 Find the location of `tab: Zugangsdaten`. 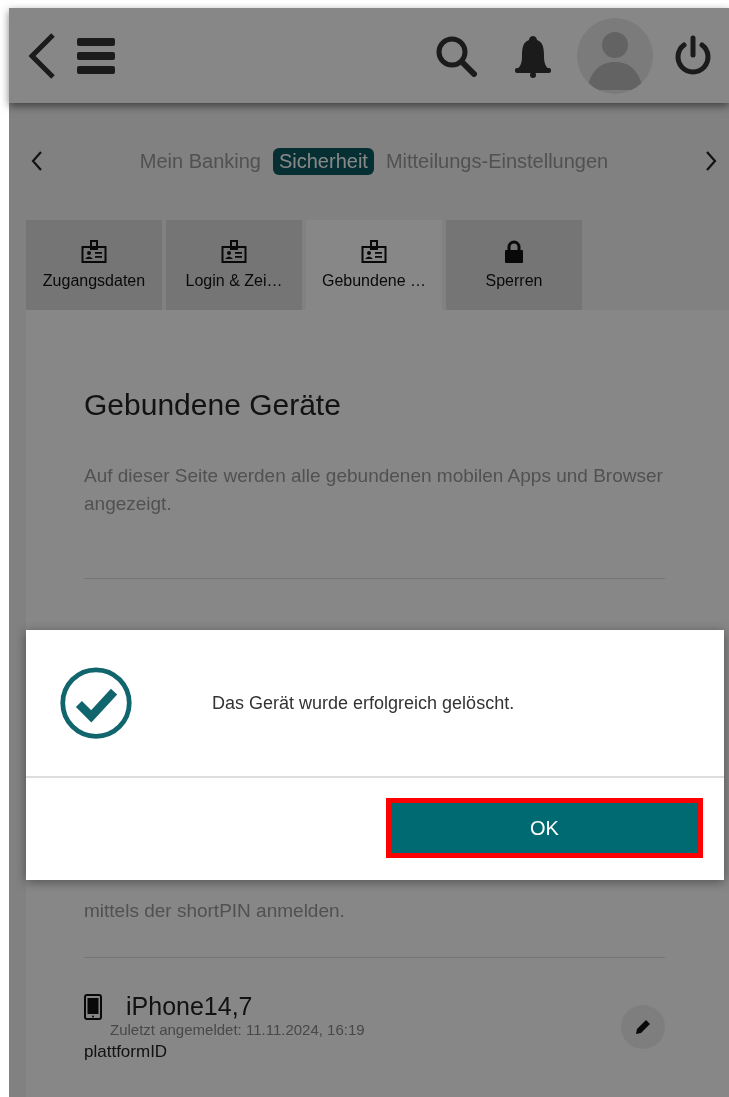

tab: Zugangsdaten is located at coordinates (94, 265).